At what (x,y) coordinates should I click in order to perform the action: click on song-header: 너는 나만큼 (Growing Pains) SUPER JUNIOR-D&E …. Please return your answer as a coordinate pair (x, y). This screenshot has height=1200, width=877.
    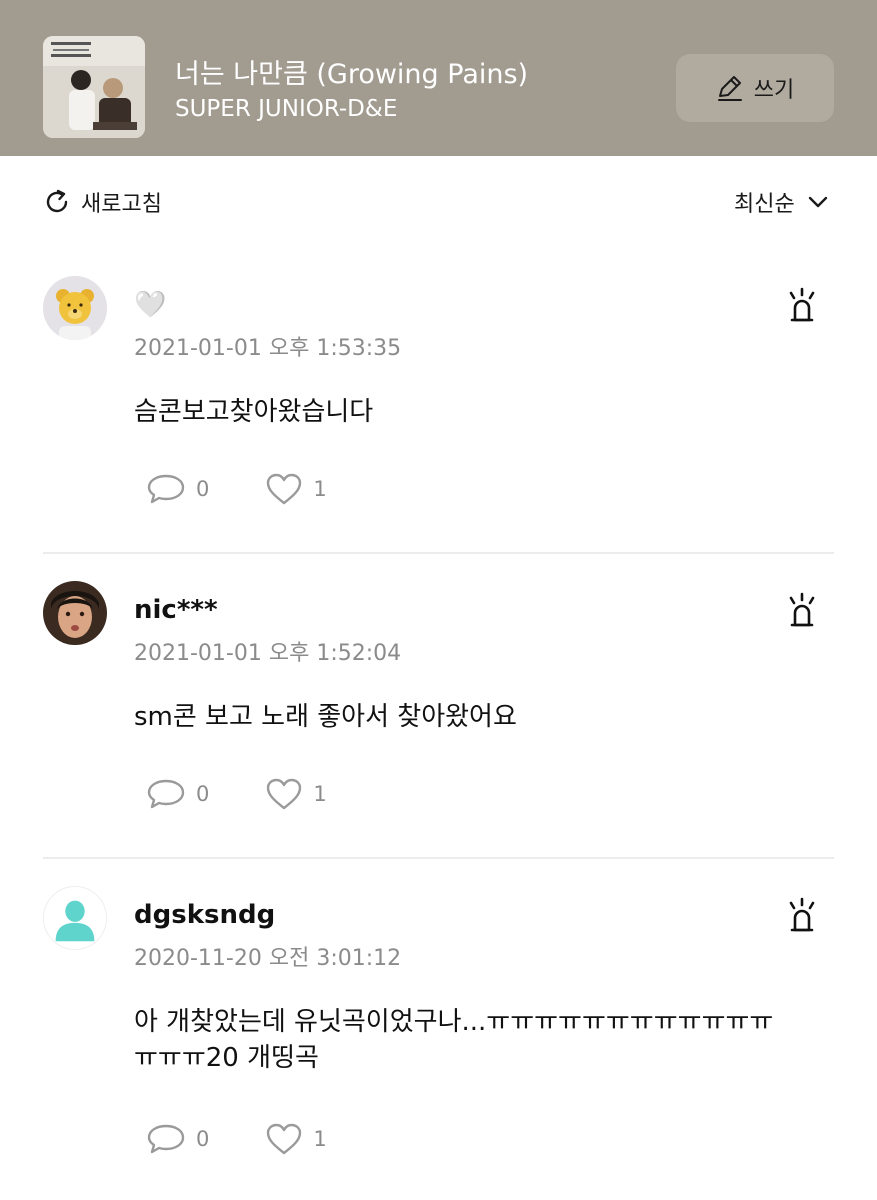
    Looking at the image, I should click on (438, 78).